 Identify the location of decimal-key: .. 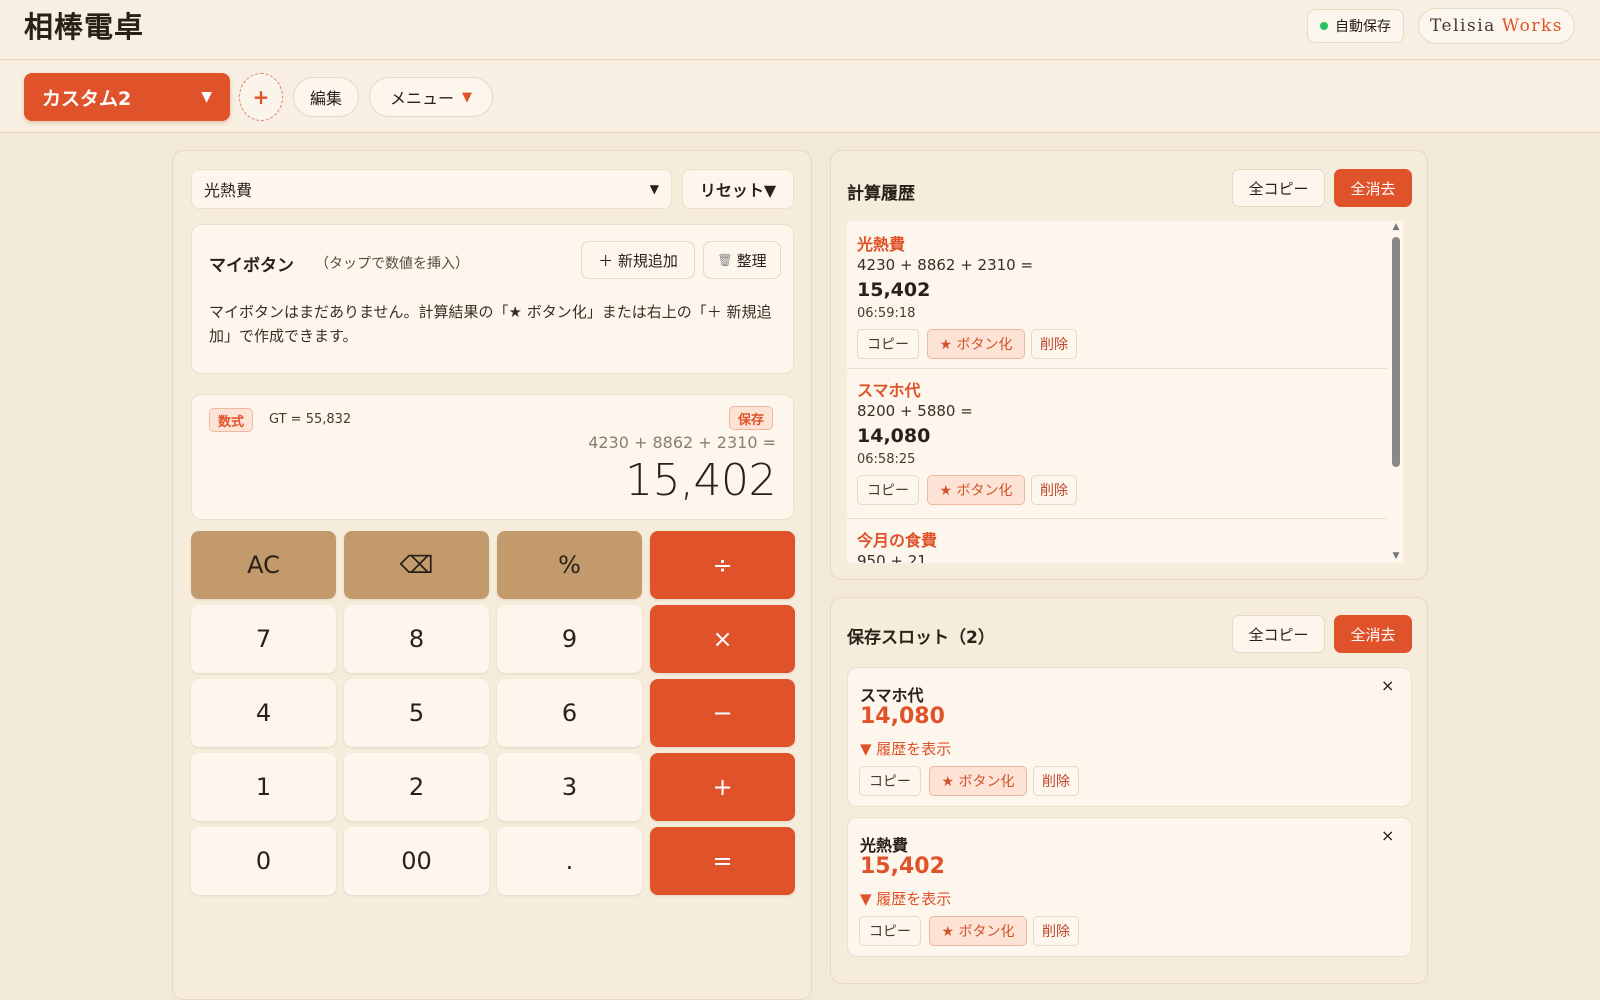
(569, 861).